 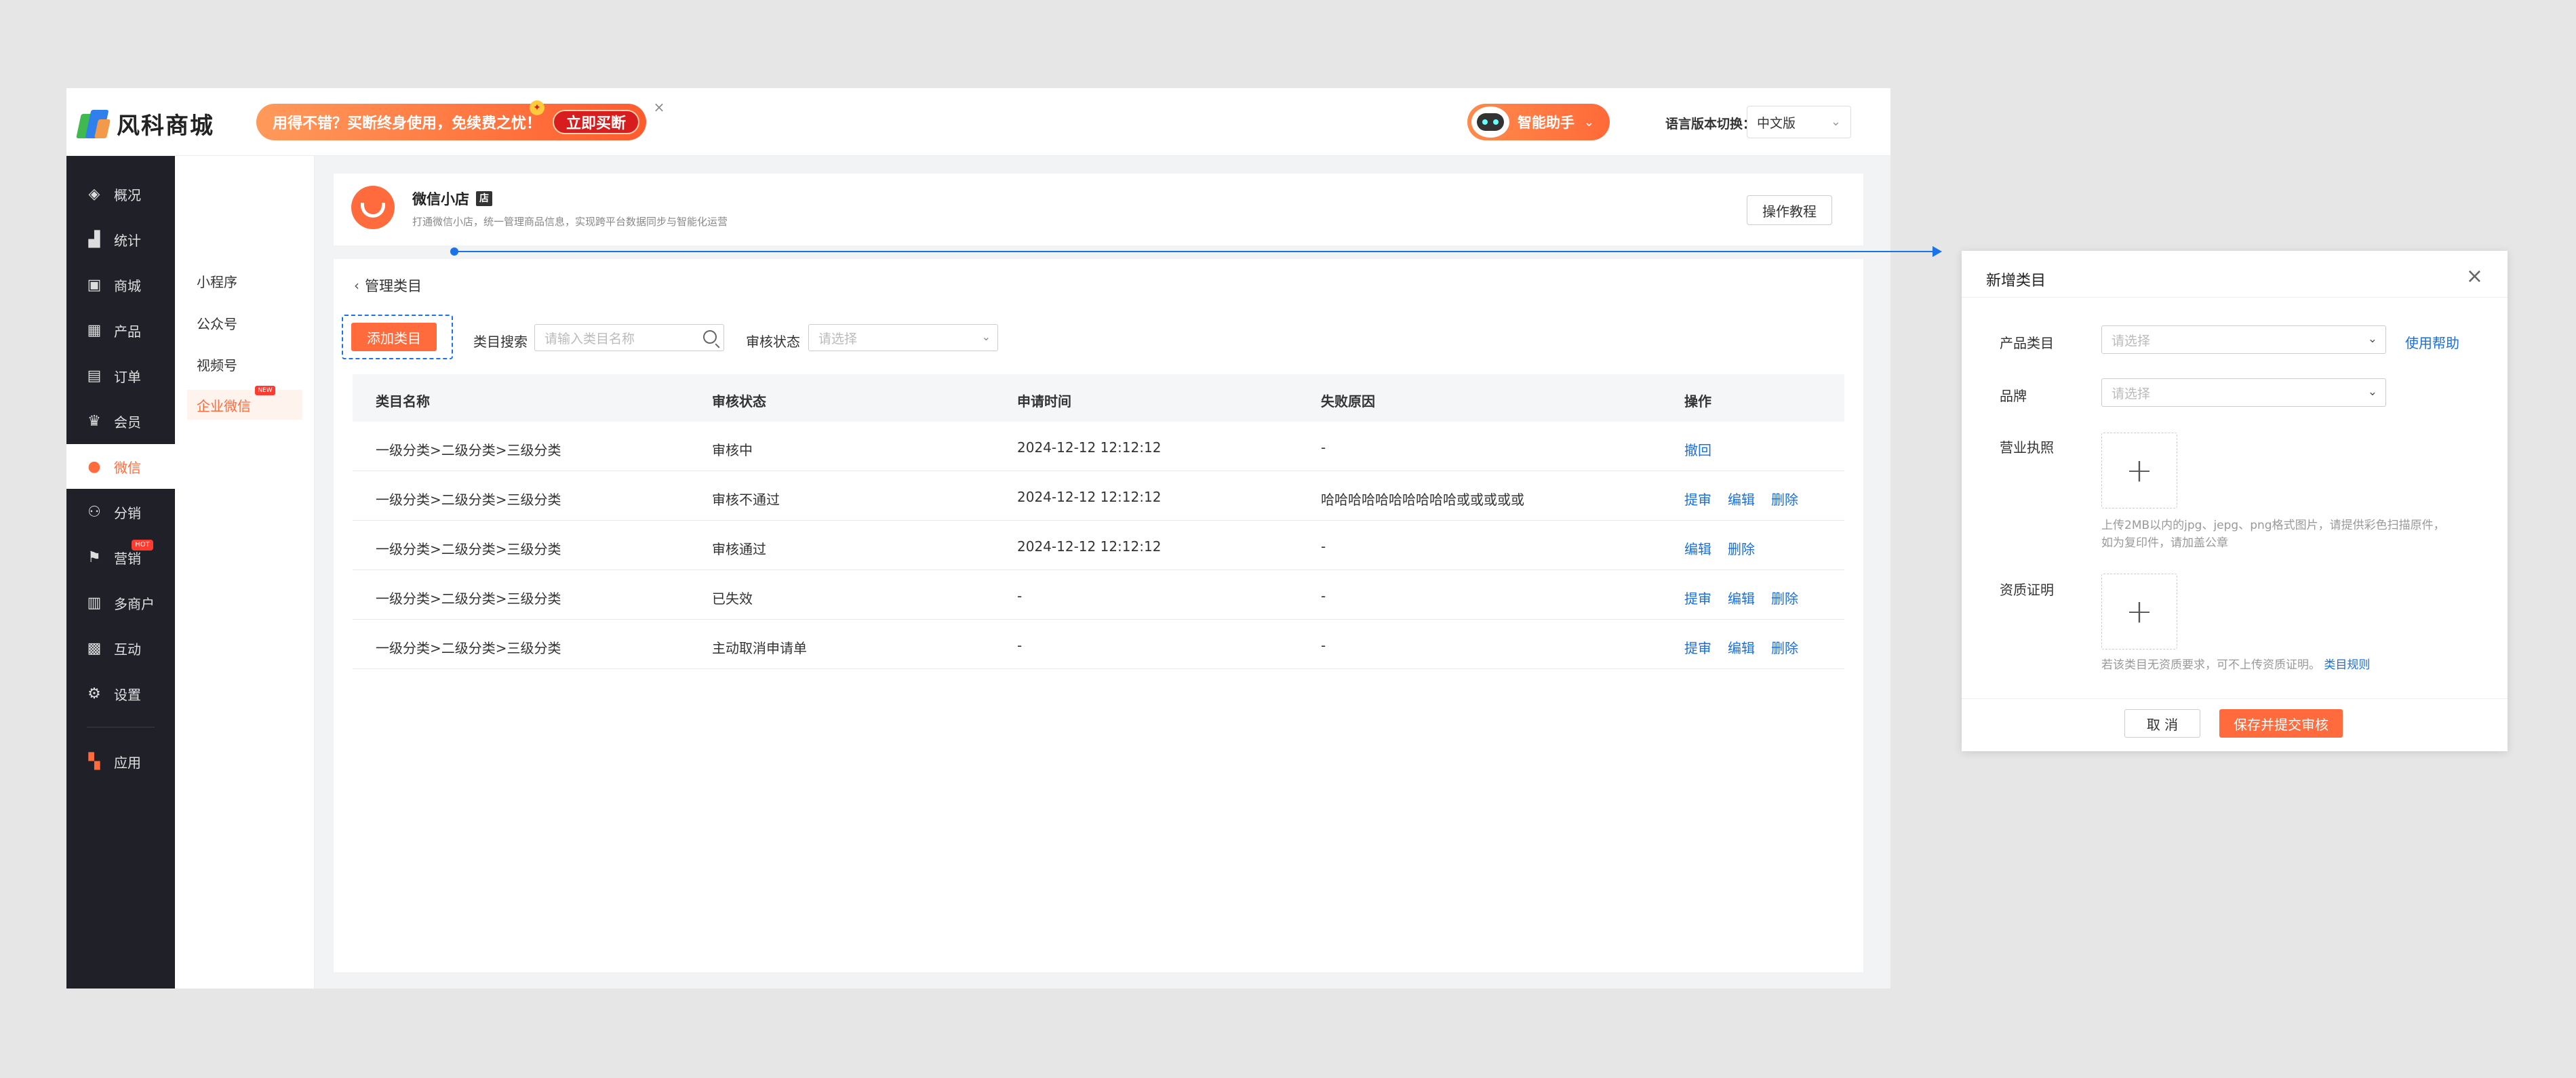 I want to click on modal-divider, so click(x=2235, y=297).